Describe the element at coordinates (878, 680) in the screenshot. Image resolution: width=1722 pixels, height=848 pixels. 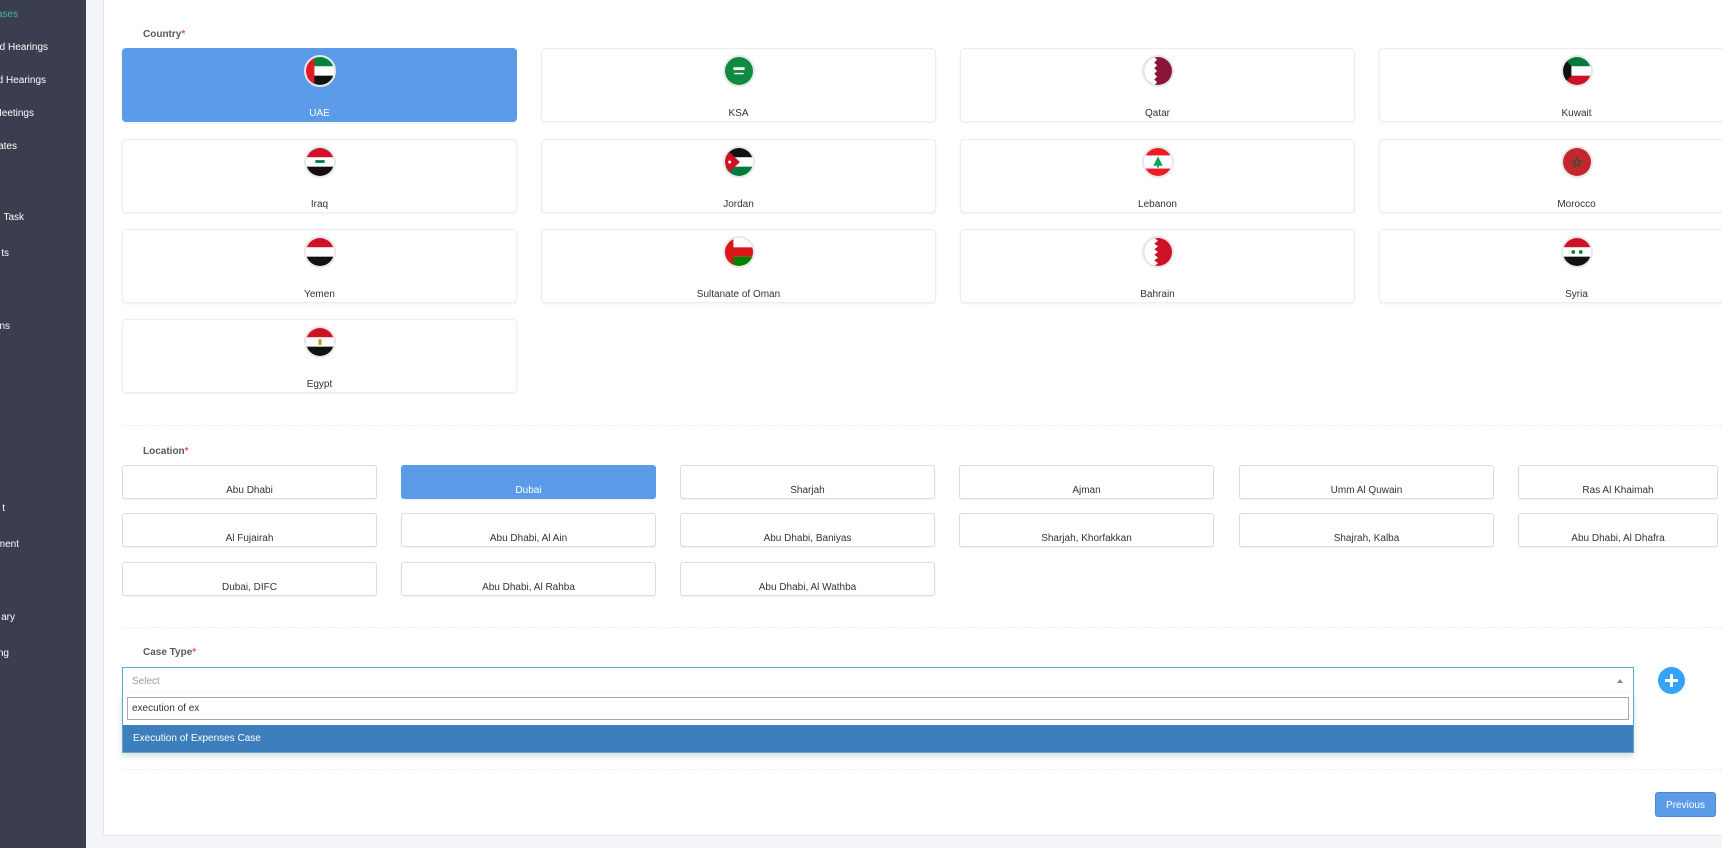
I see `case-type-select: Select` at that location.